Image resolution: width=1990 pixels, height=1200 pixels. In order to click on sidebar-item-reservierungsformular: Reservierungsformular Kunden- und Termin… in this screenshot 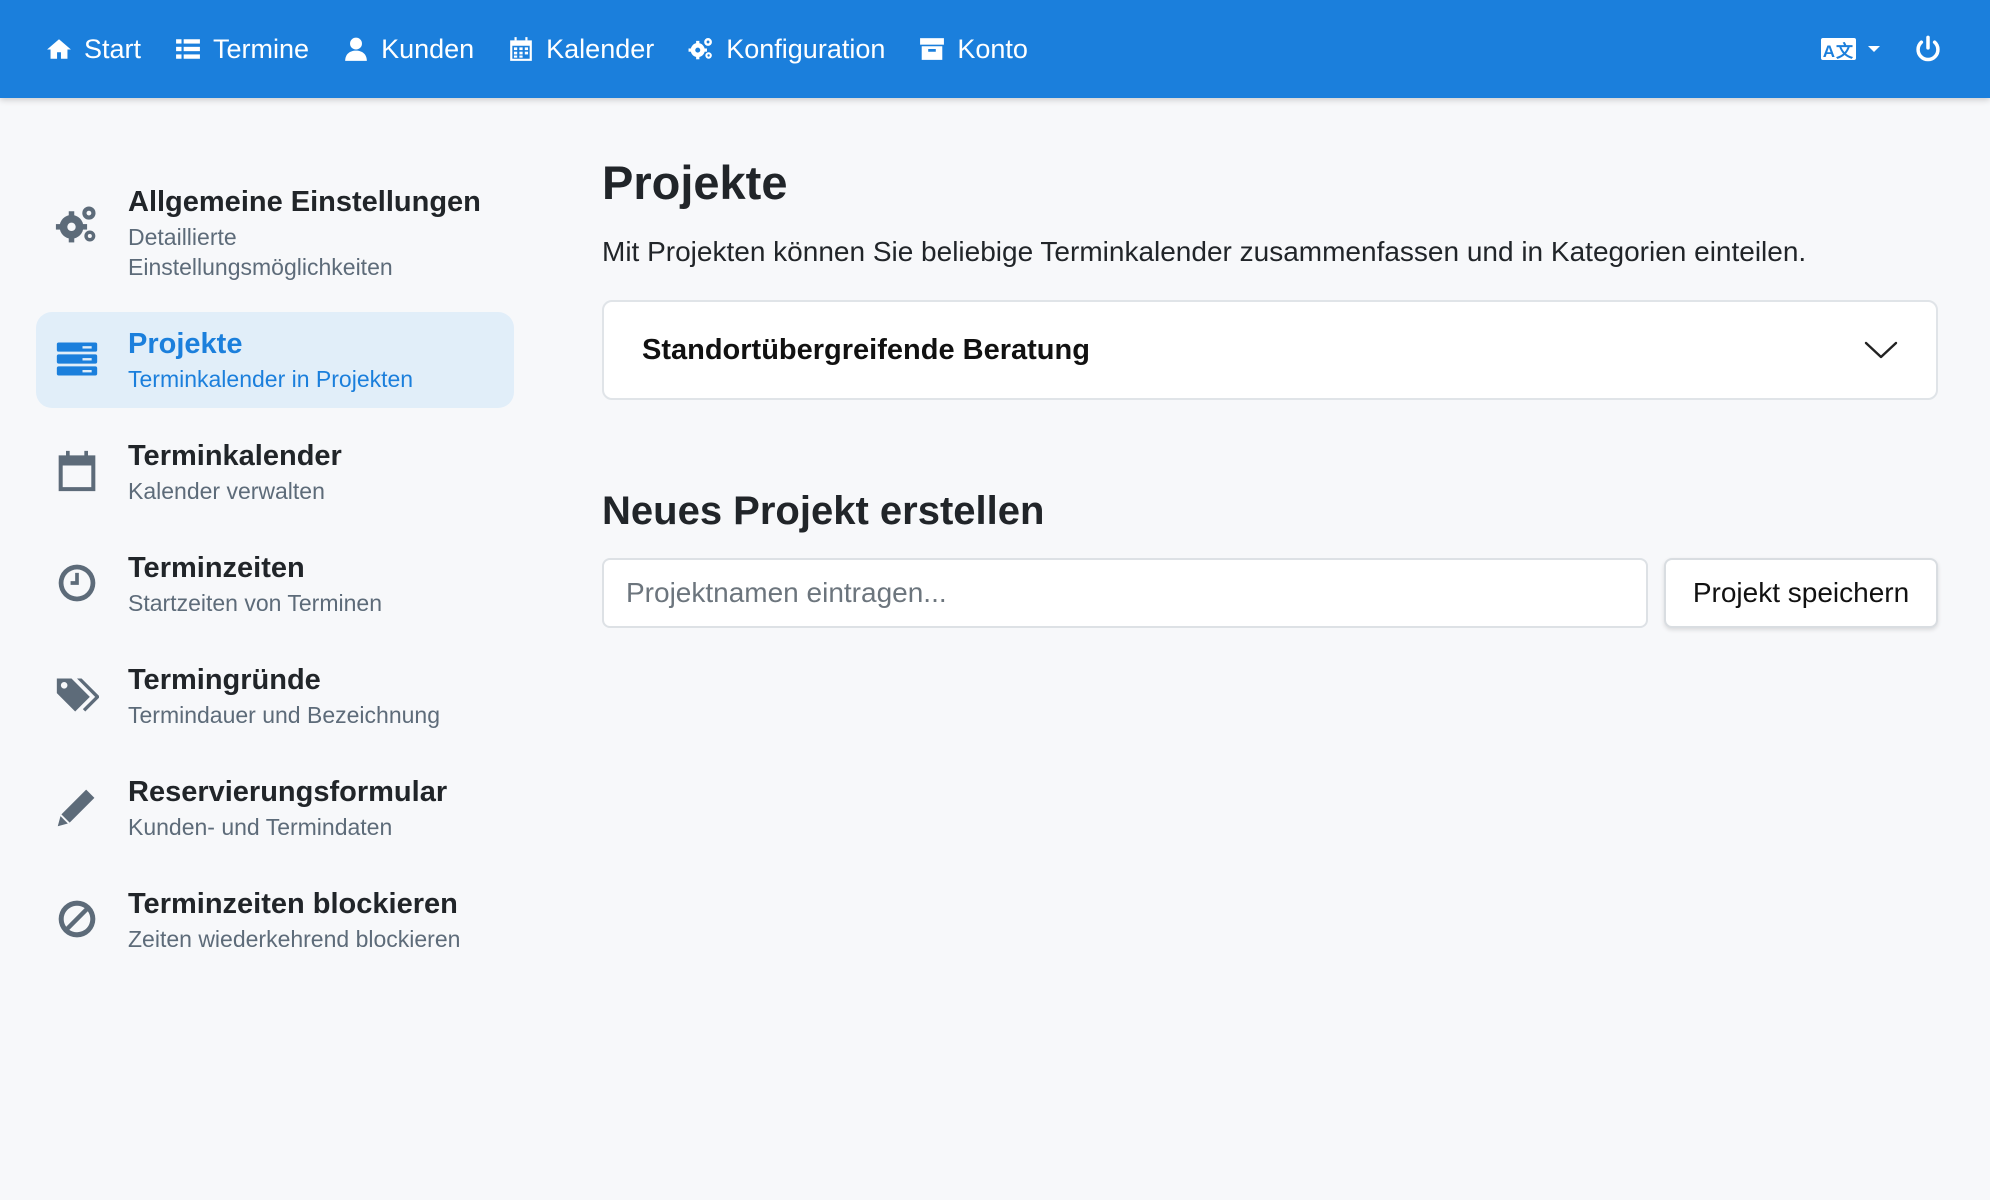, I will do `click(275, 808)`.